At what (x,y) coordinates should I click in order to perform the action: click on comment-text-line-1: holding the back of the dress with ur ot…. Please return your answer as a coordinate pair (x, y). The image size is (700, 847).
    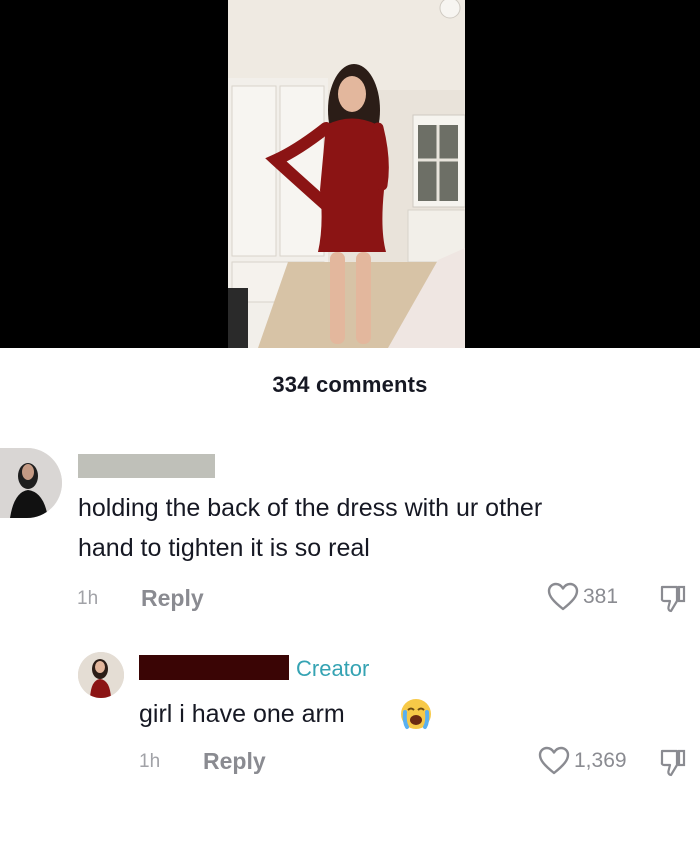
    Looking at the image, I should click on (310, 508).